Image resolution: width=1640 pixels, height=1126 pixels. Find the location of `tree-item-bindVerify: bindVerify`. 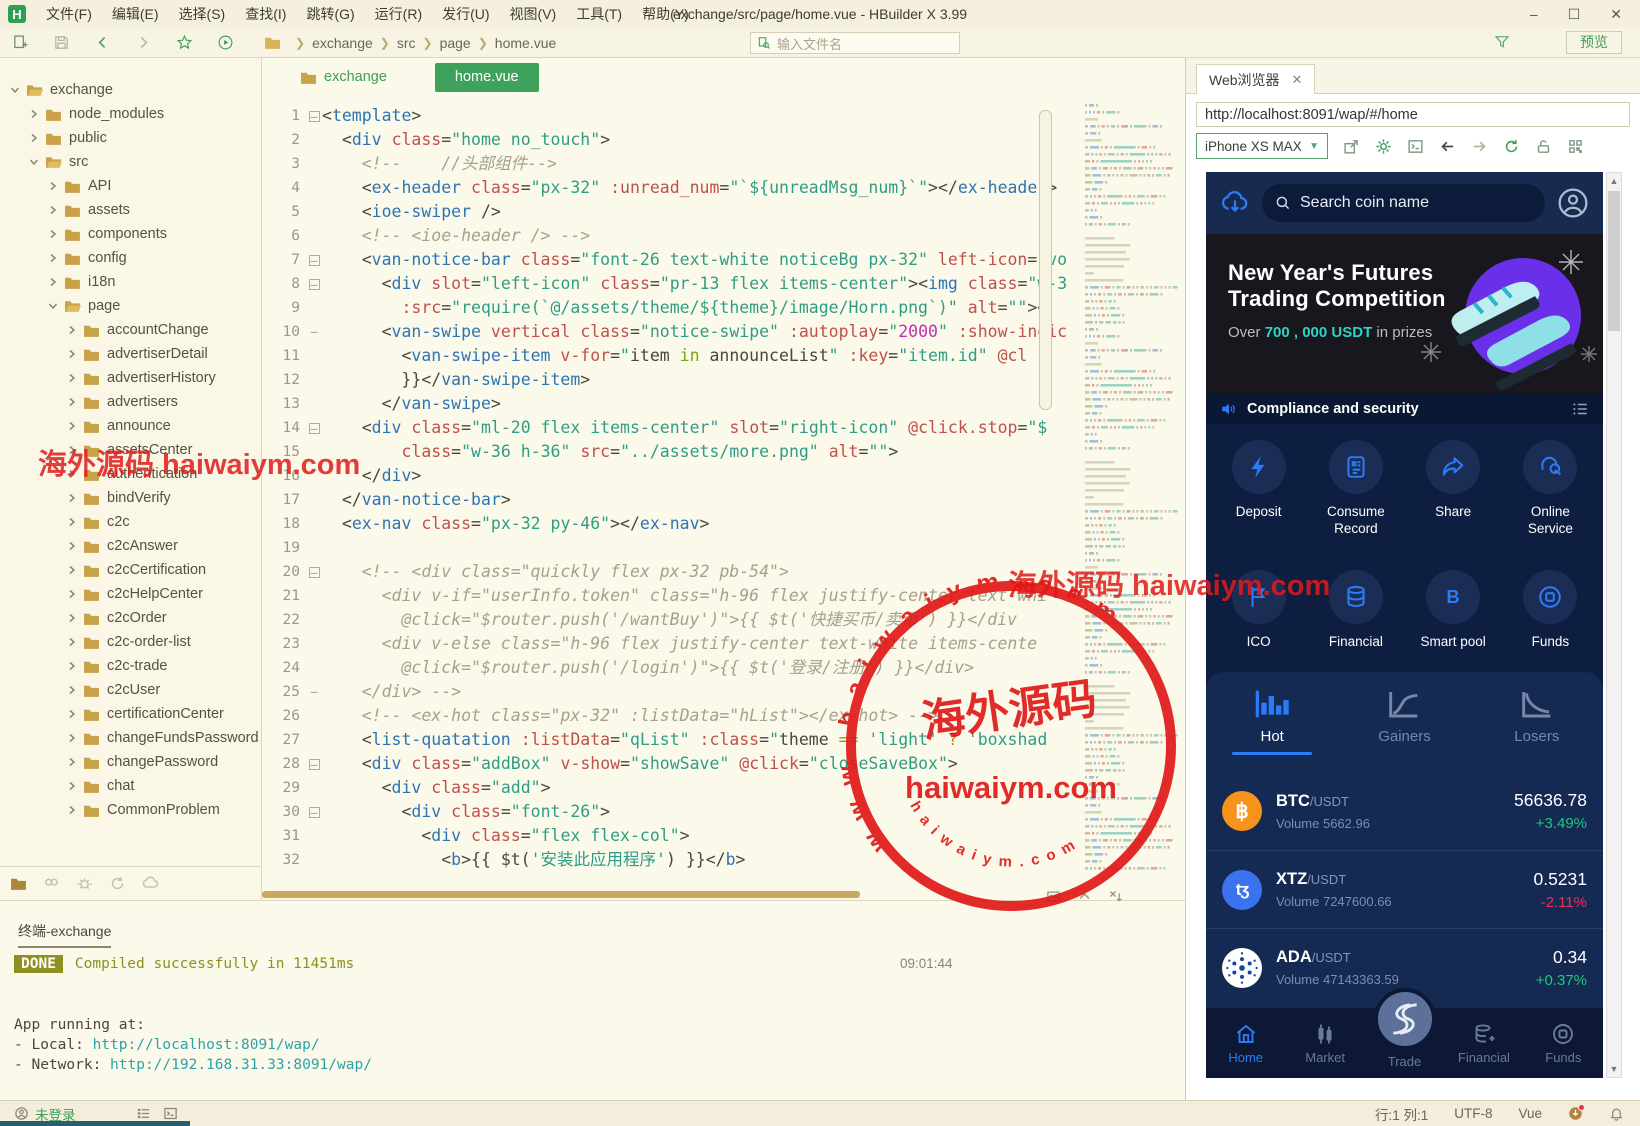

tree-item-bindVerify: bindVerify is located at coordinates (130, 498).